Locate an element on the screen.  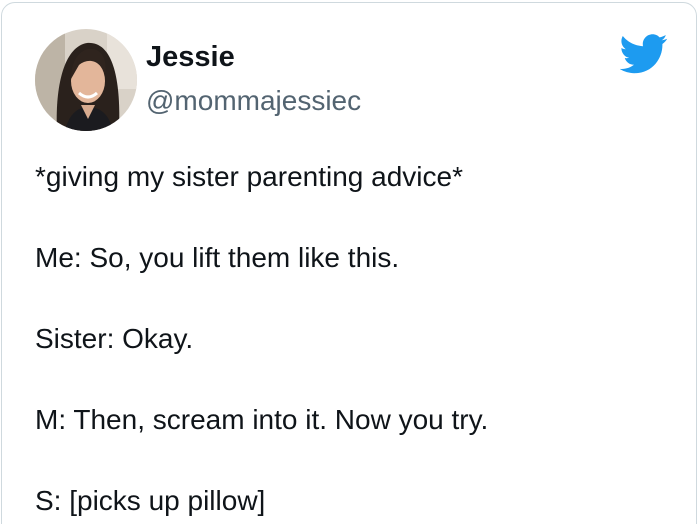
tweet-text-line: Sister: Okay. is located at coordinates (114, 338).